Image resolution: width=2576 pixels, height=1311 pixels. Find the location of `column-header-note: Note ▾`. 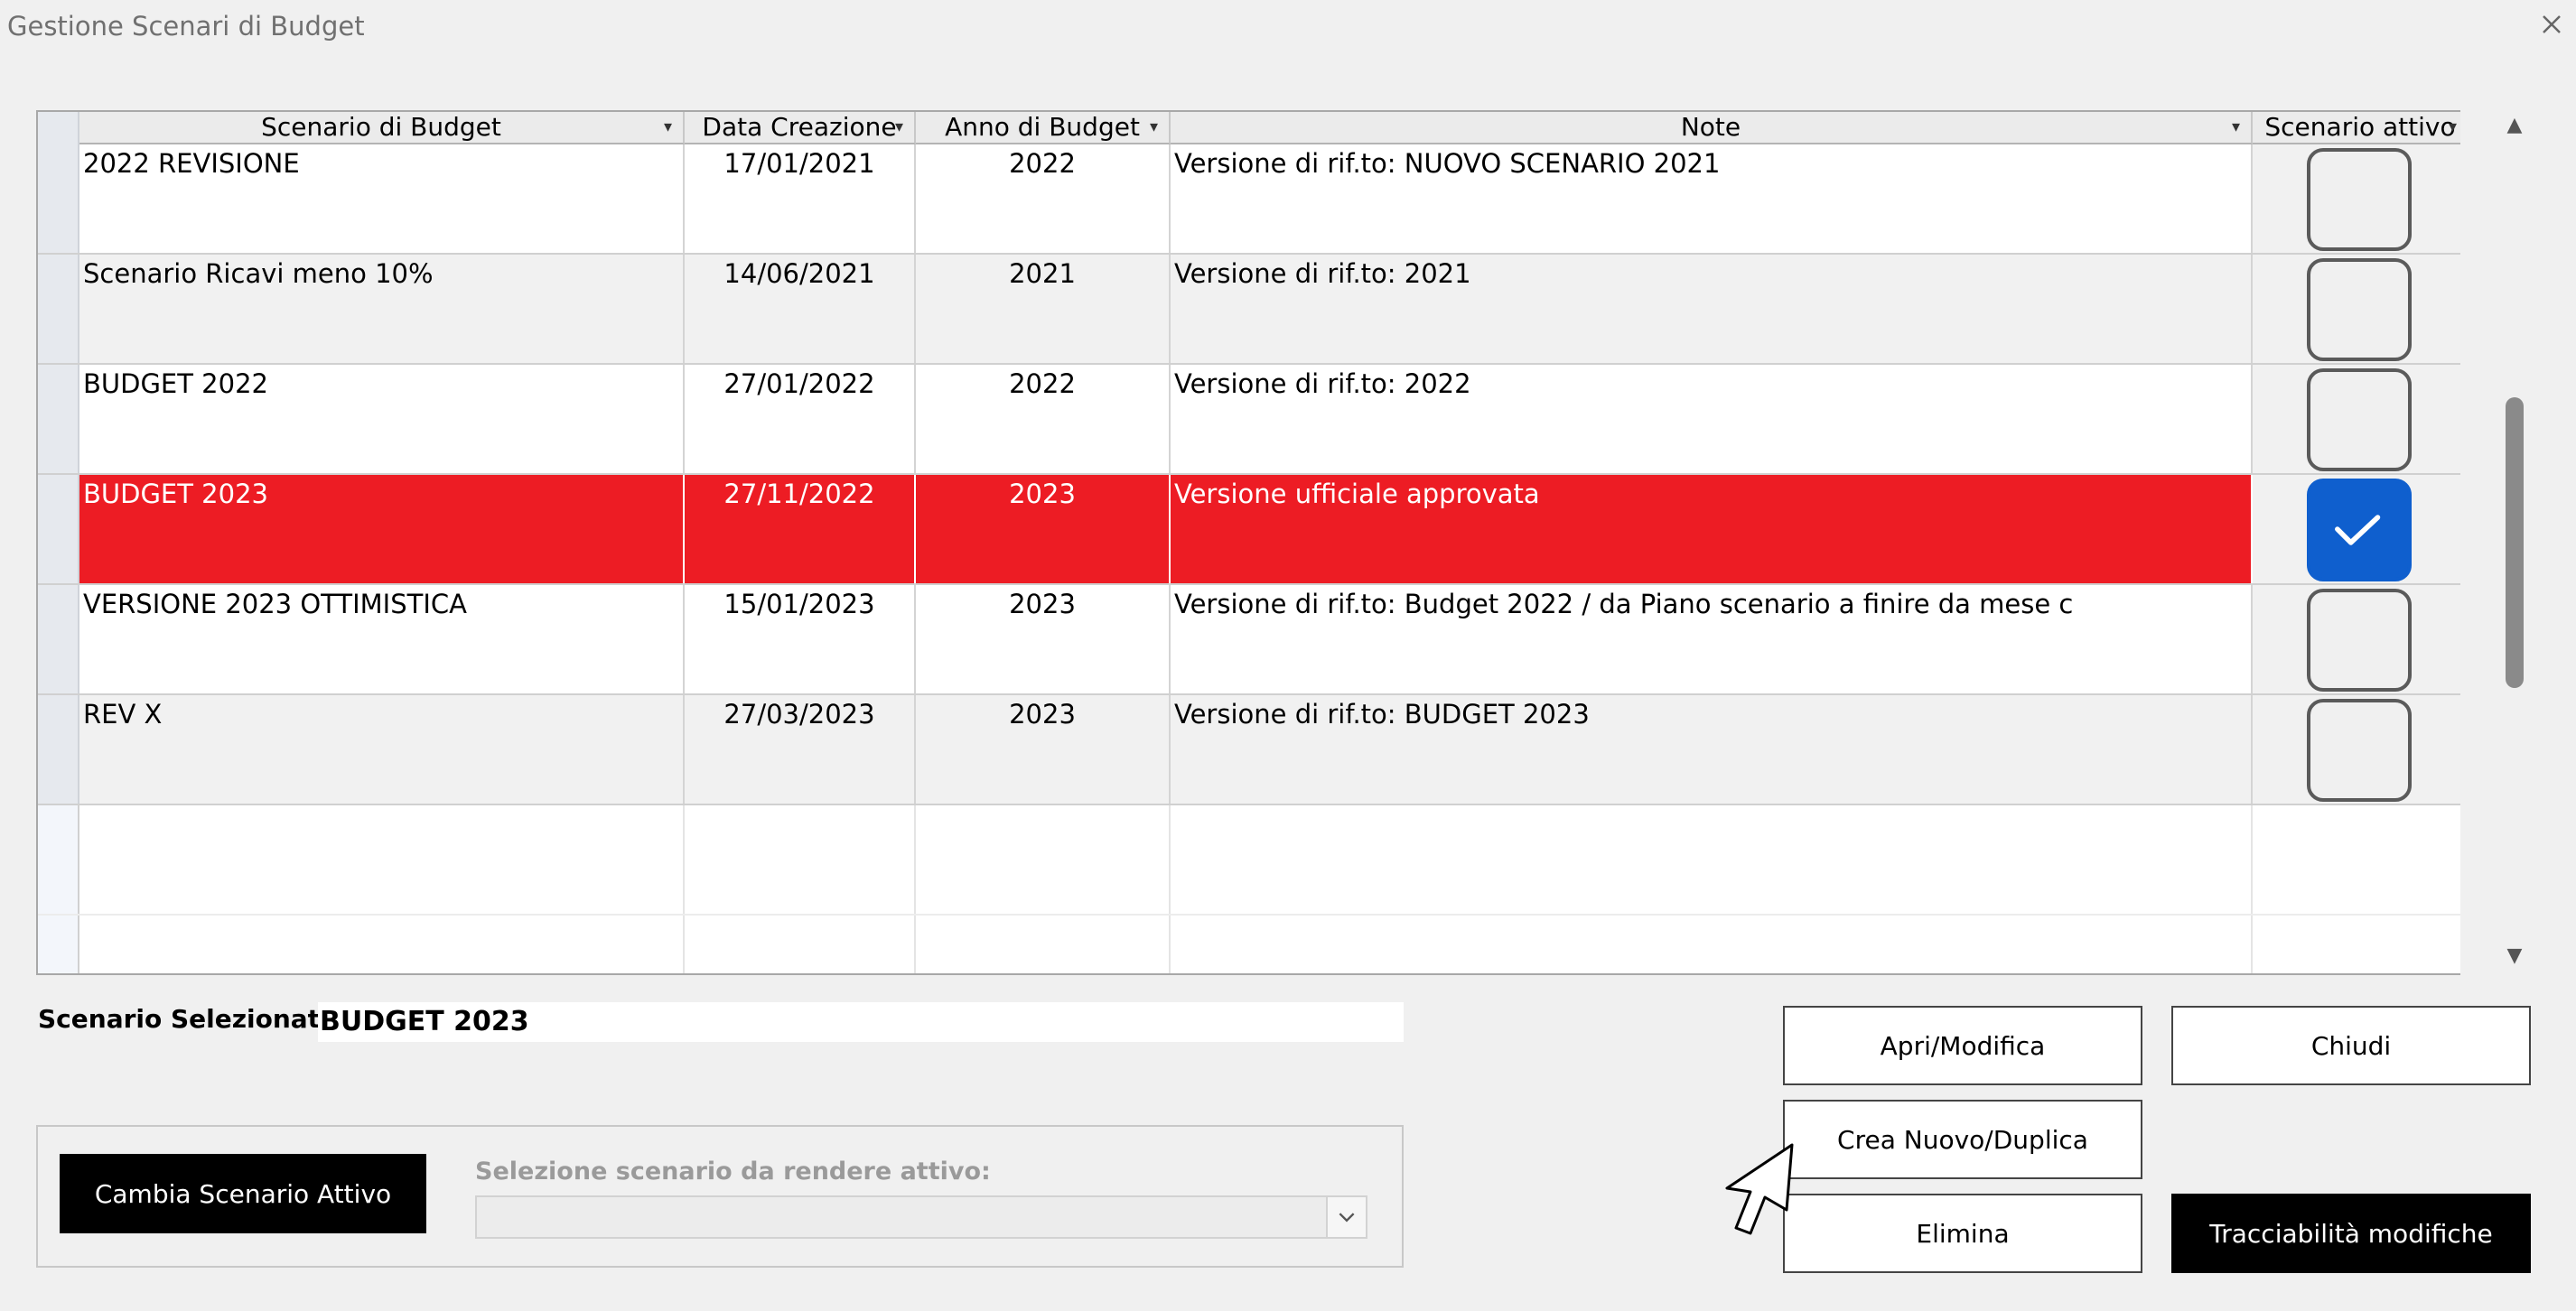

column-header-note: Note ▾ is located at coordinates (1712, 128).